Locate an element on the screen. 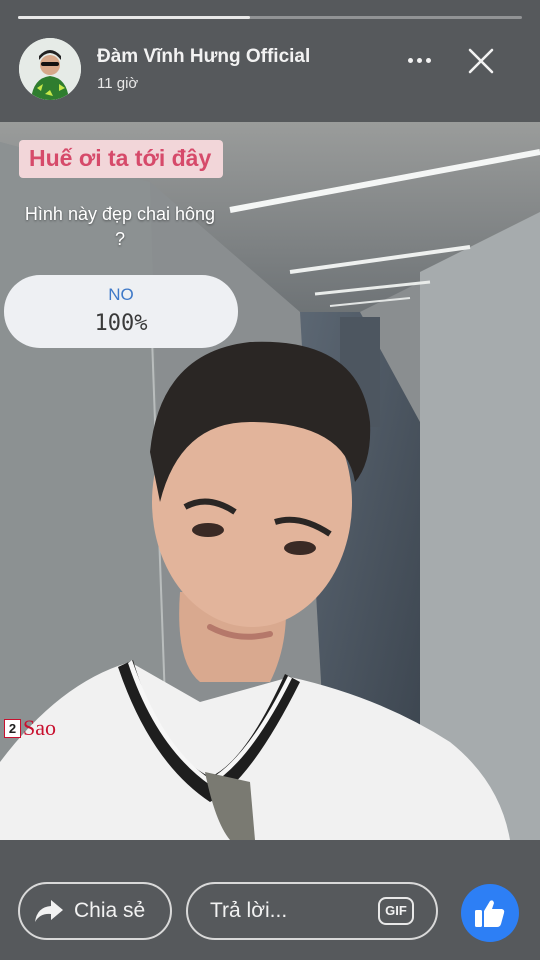 The height and width of the screenshot is (960, 540). share-arrow-icon is located at coordinates (49, 911).